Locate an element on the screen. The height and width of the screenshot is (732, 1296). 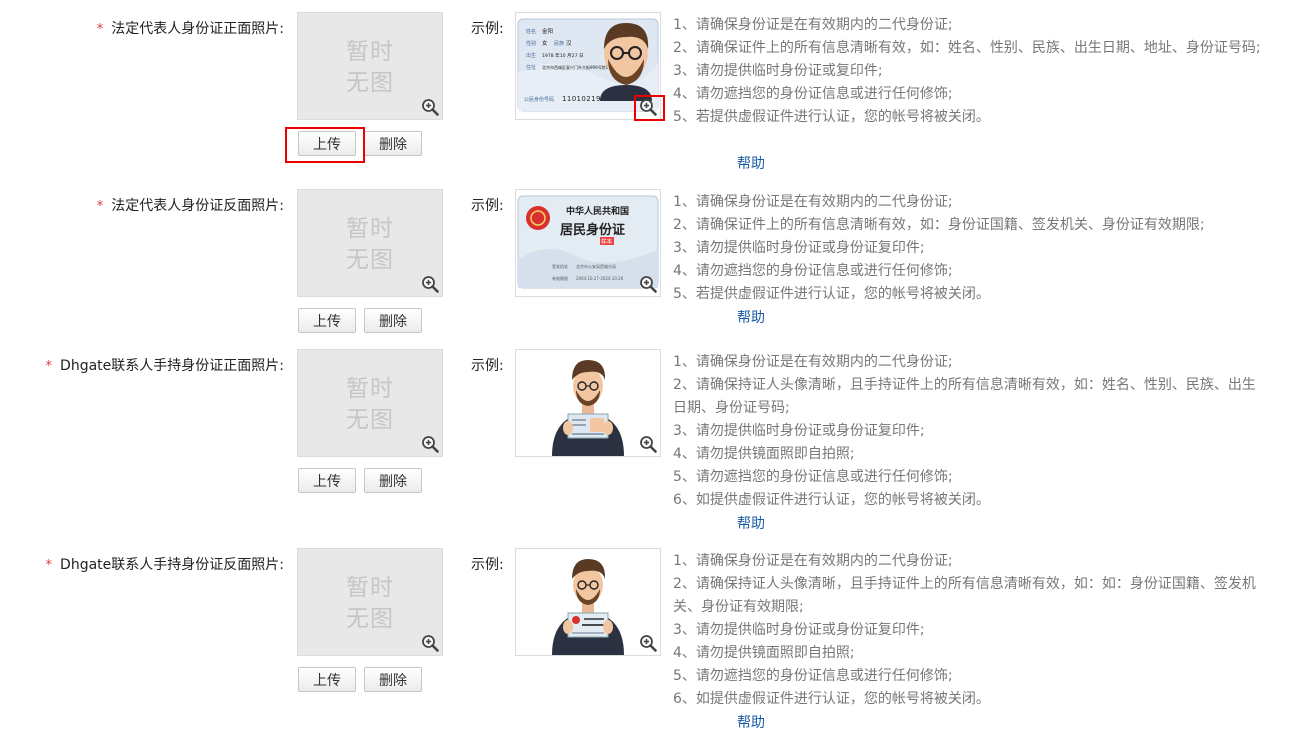
svg-text: 住址 is located at coordinates (531, 67).